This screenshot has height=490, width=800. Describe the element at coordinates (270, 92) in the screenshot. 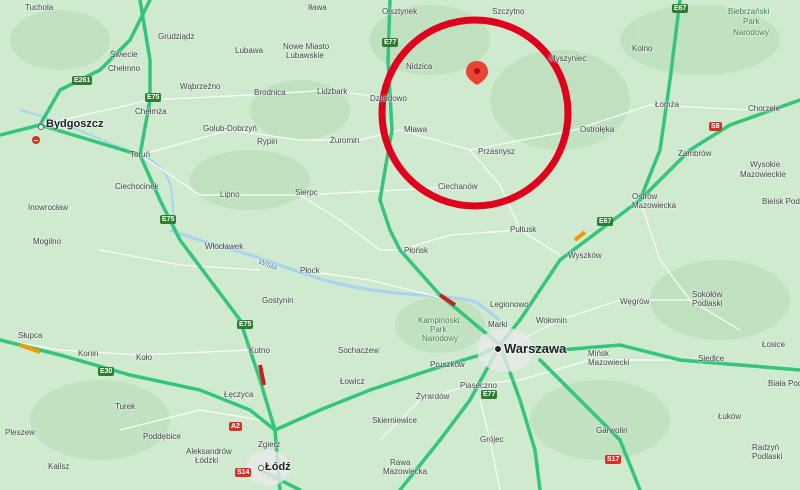

I see `town-label: Brodnica` at that location.